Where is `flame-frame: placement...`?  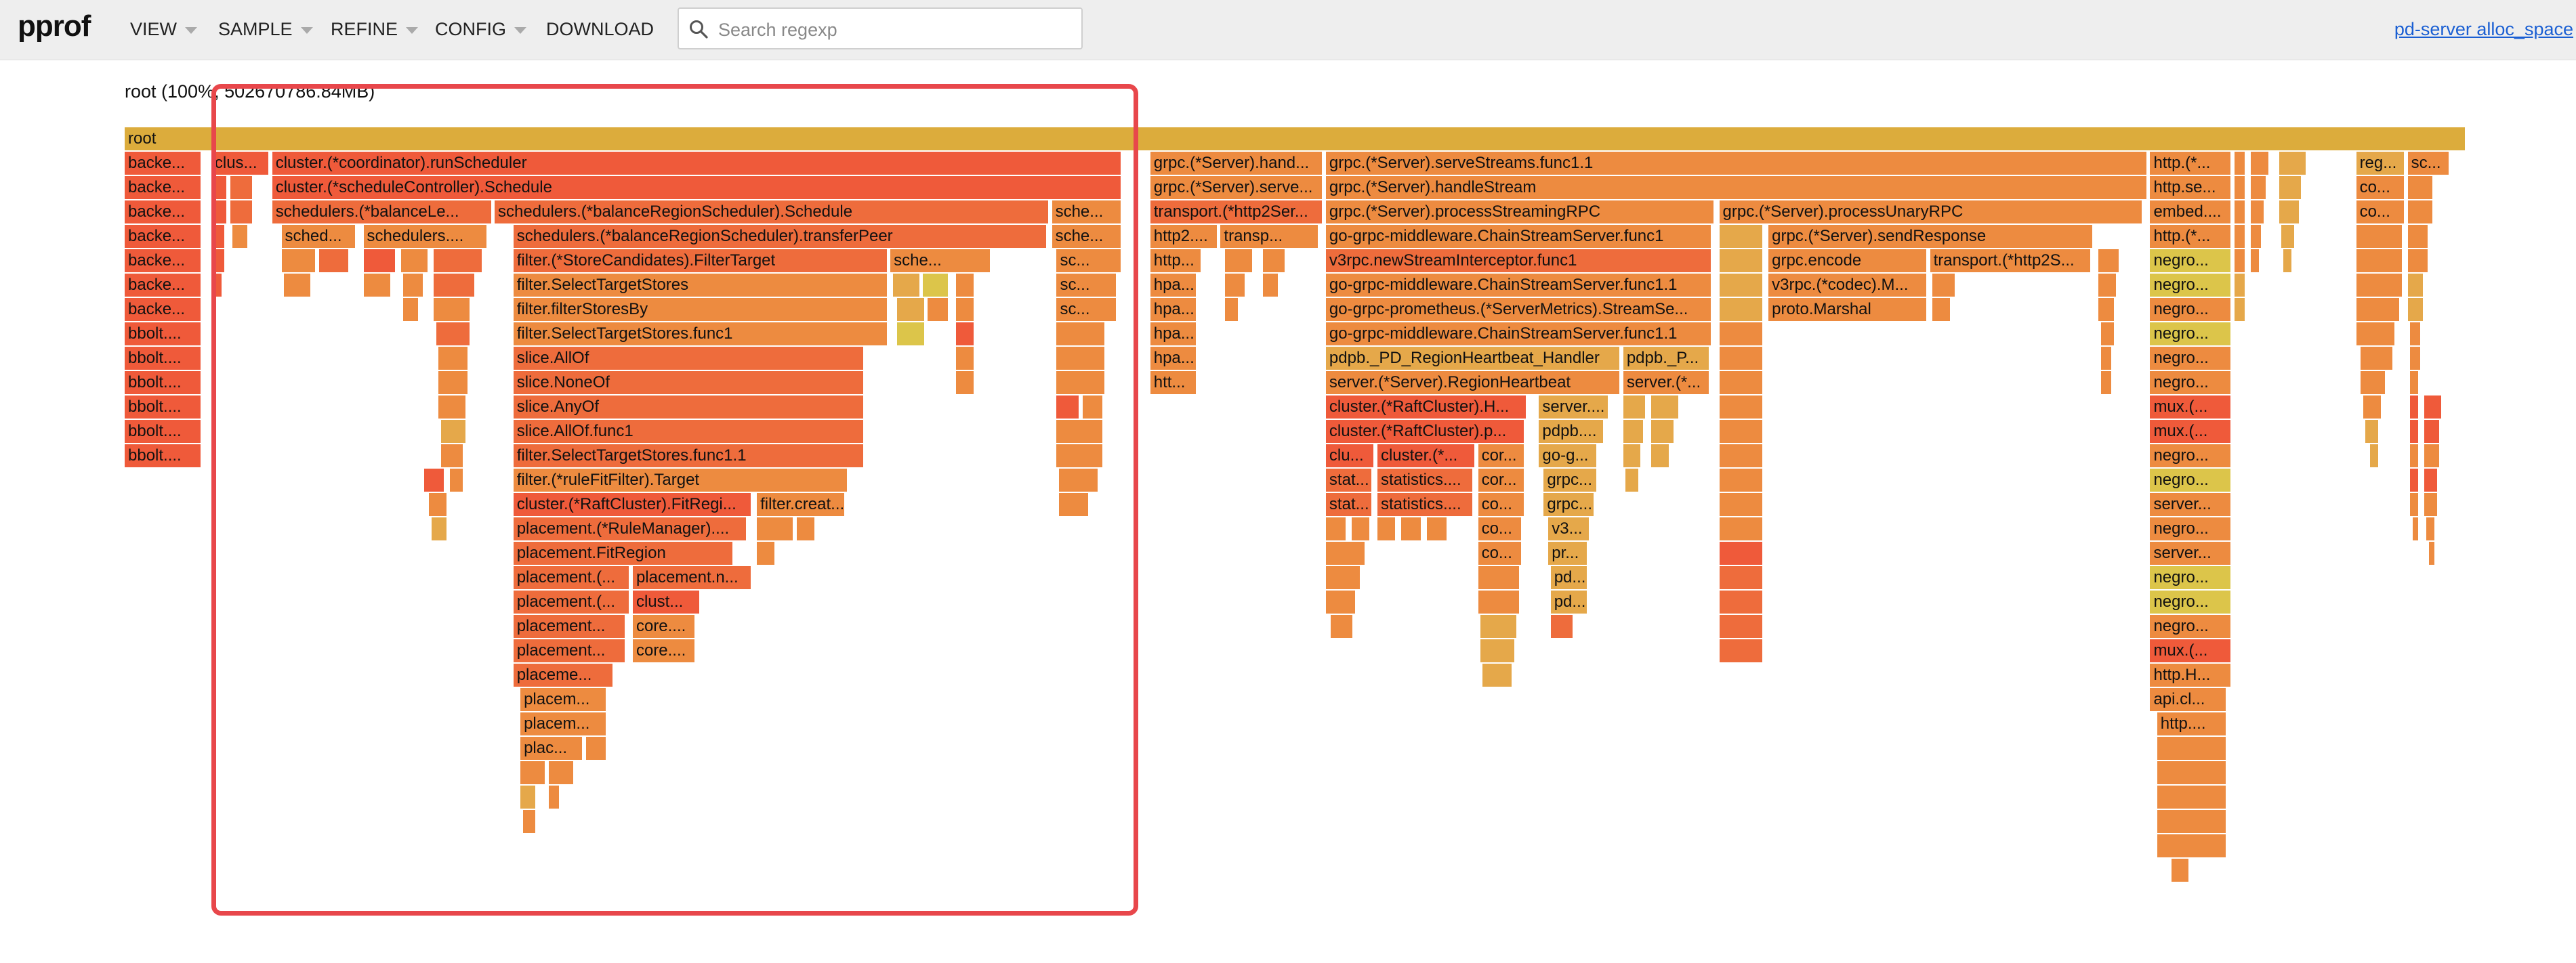 flame-frame: placement... is located at coordinates (569, 650).